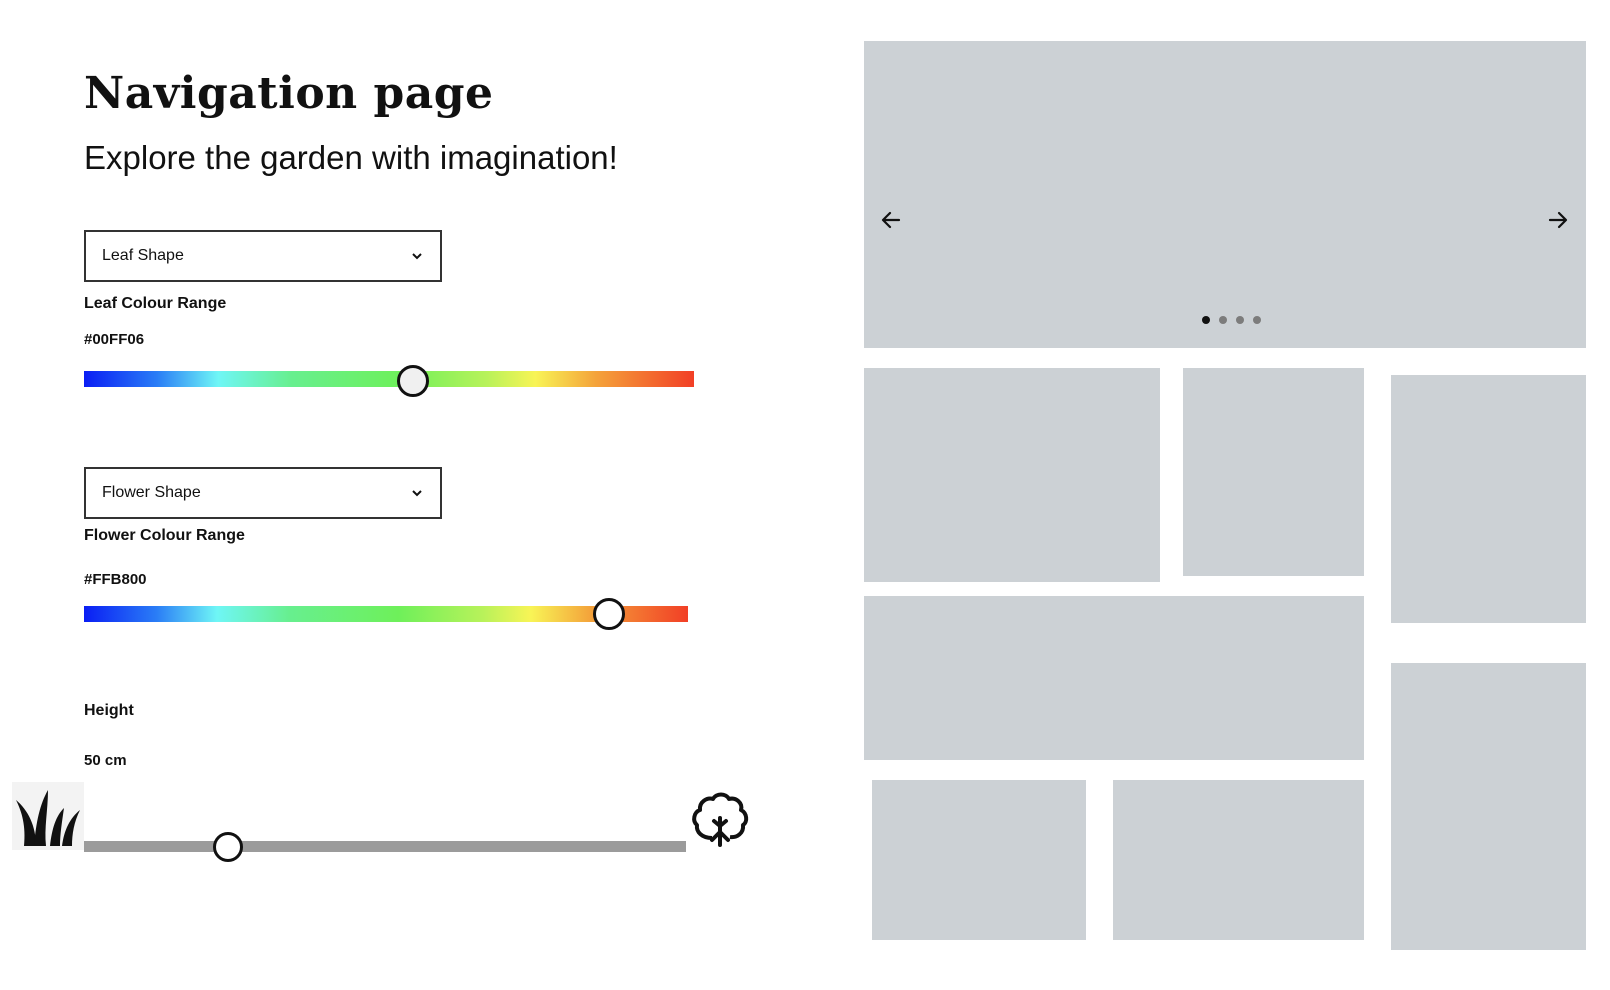  Describe the element at coordinates (155, 303) in the screenshot. I see `leaf-colour-range-label: Leaf Colour Range` at that location.